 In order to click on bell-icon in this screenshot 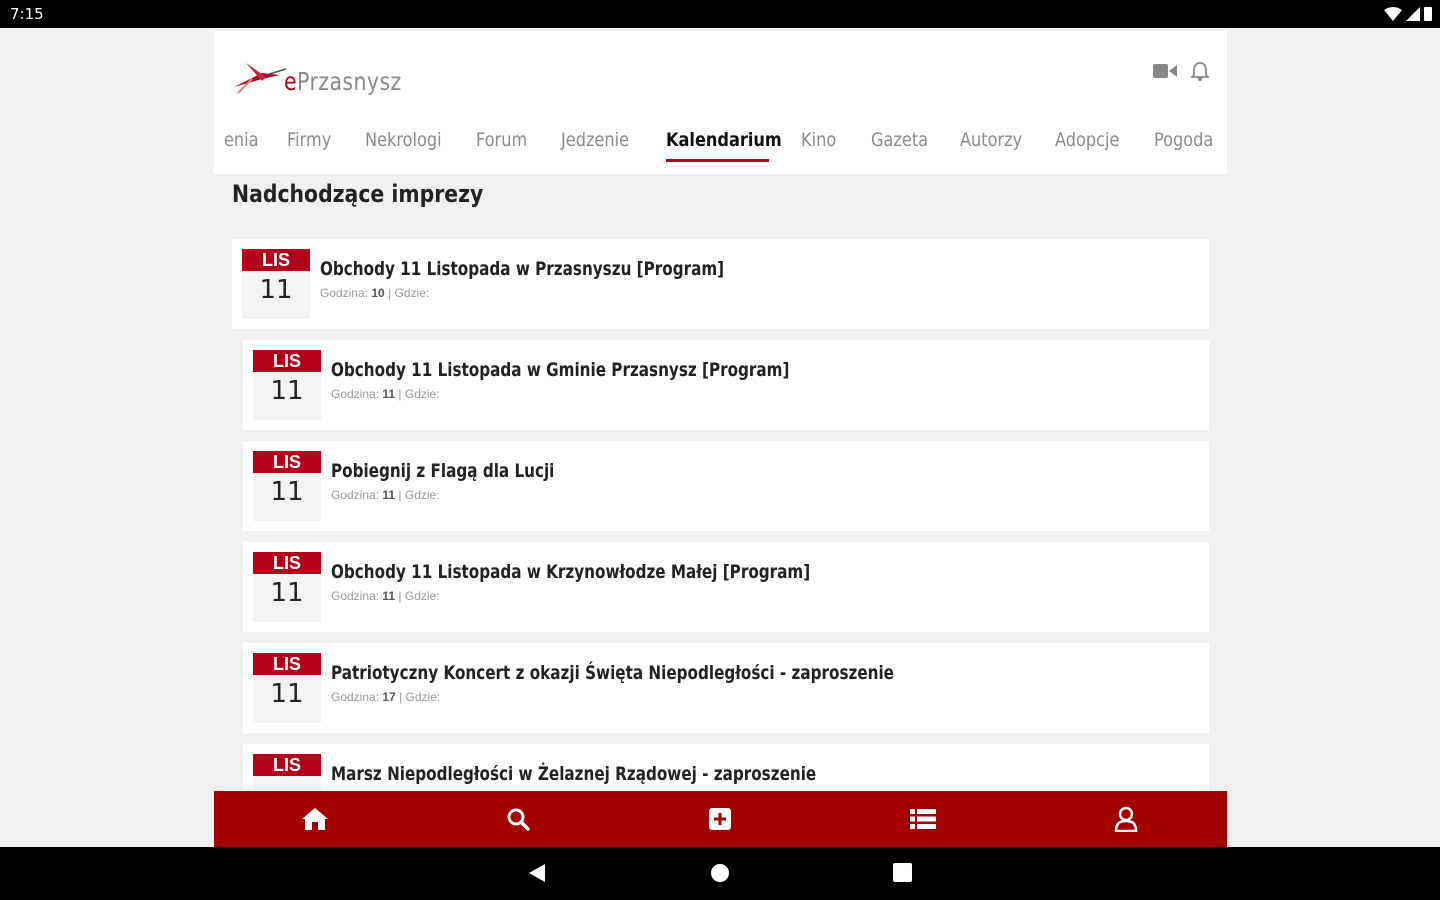, I will do `click(1200, 71)`.